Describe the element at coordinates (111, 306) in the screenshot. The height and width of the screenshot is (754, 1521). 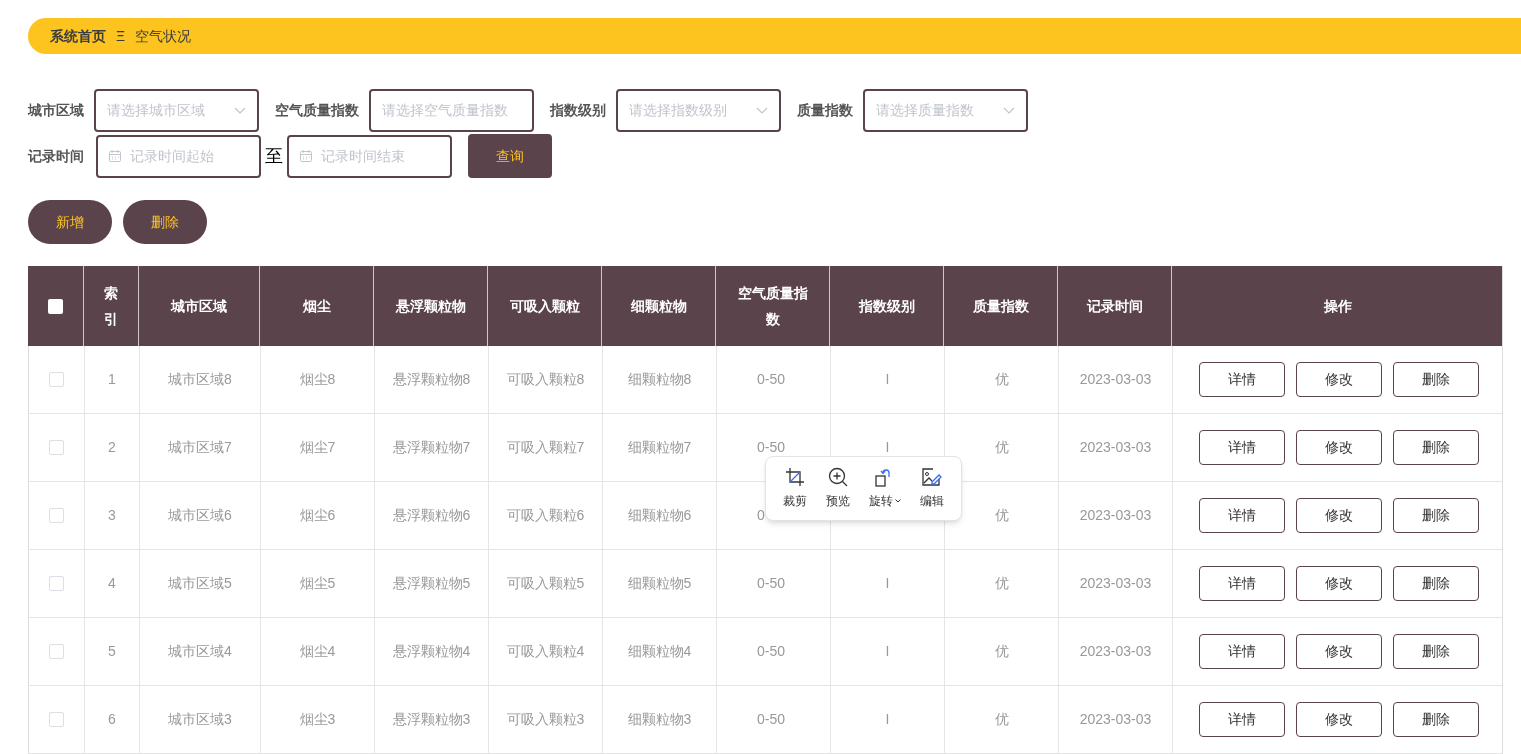
I see `column-header: 索引` at that location.